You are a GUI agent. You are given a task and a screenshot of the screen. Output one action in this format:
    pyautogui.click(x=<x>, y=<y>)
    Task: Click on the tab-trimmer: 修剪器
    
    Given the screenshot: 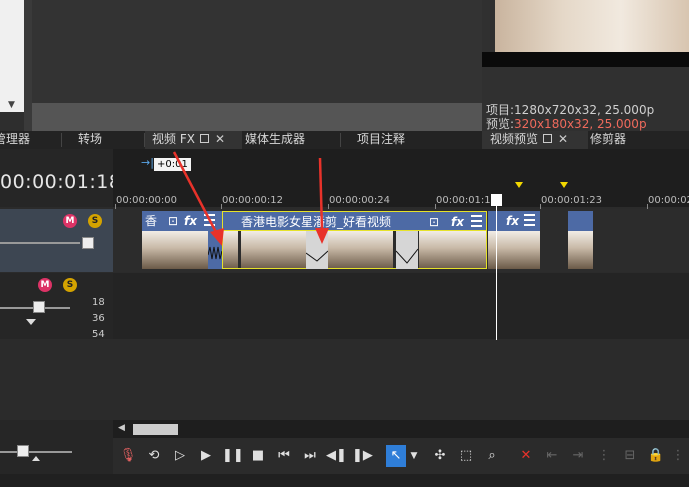 What is the action you would take?
    pyautogui.click(x=608, y=140)
    